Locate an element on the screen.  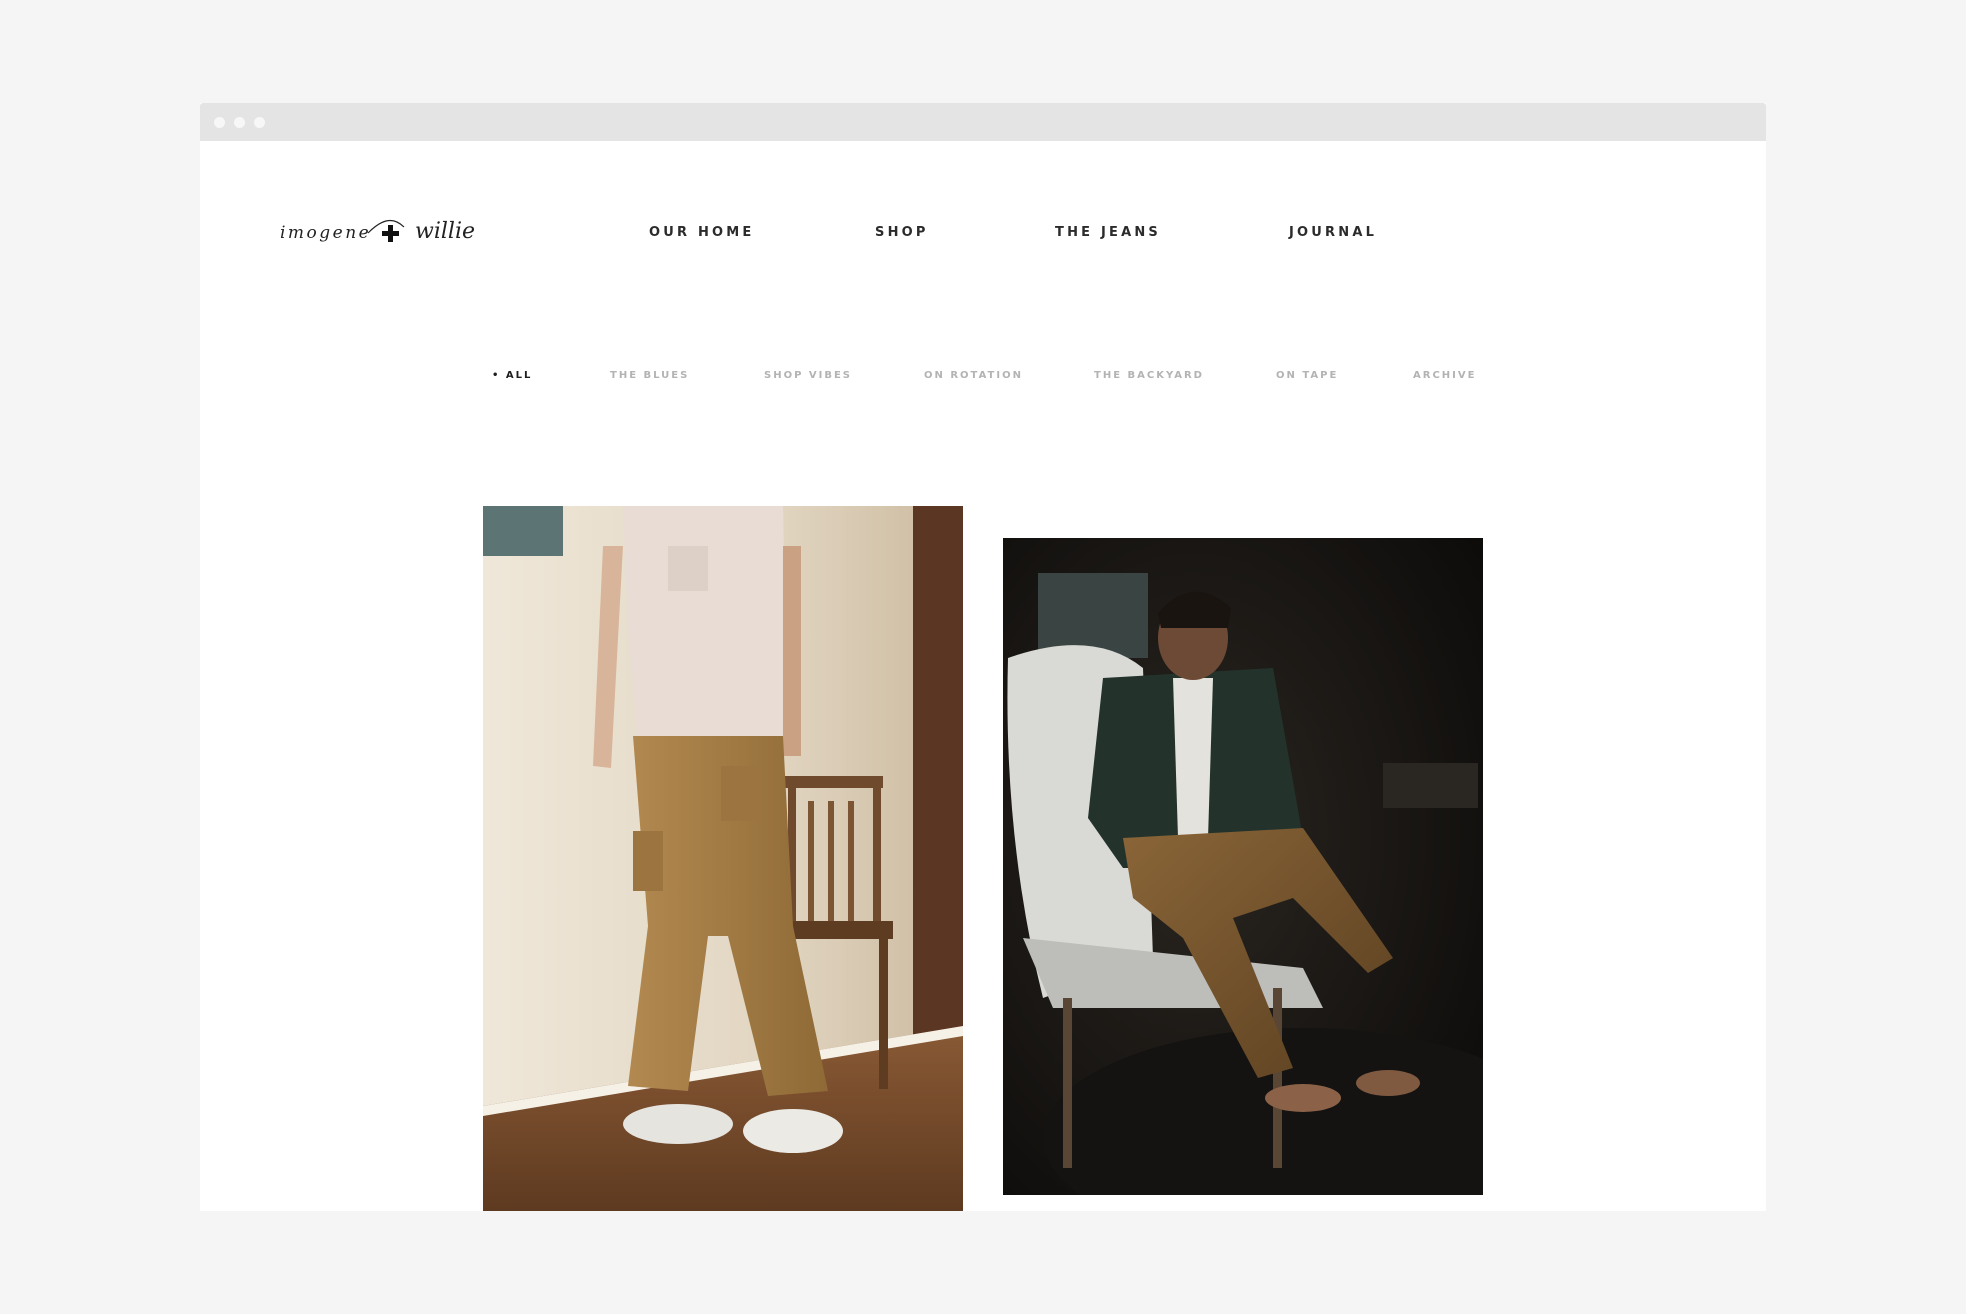
journal-photo-standing is located at coordinates (723, 858).